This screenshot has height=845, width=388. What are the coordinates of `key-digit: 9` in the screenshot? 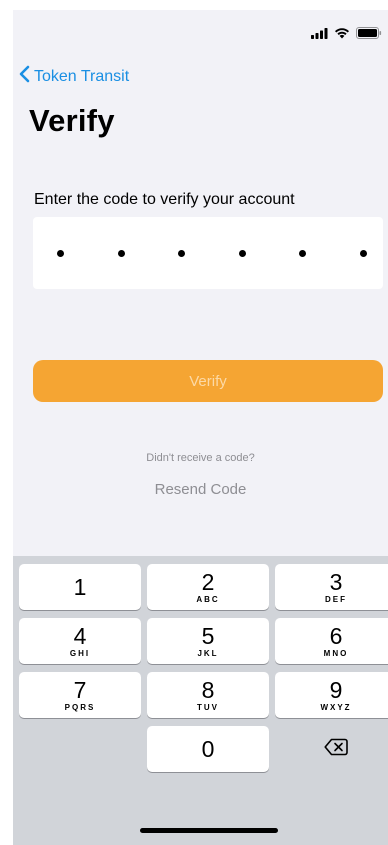 It's located at (336, 689).